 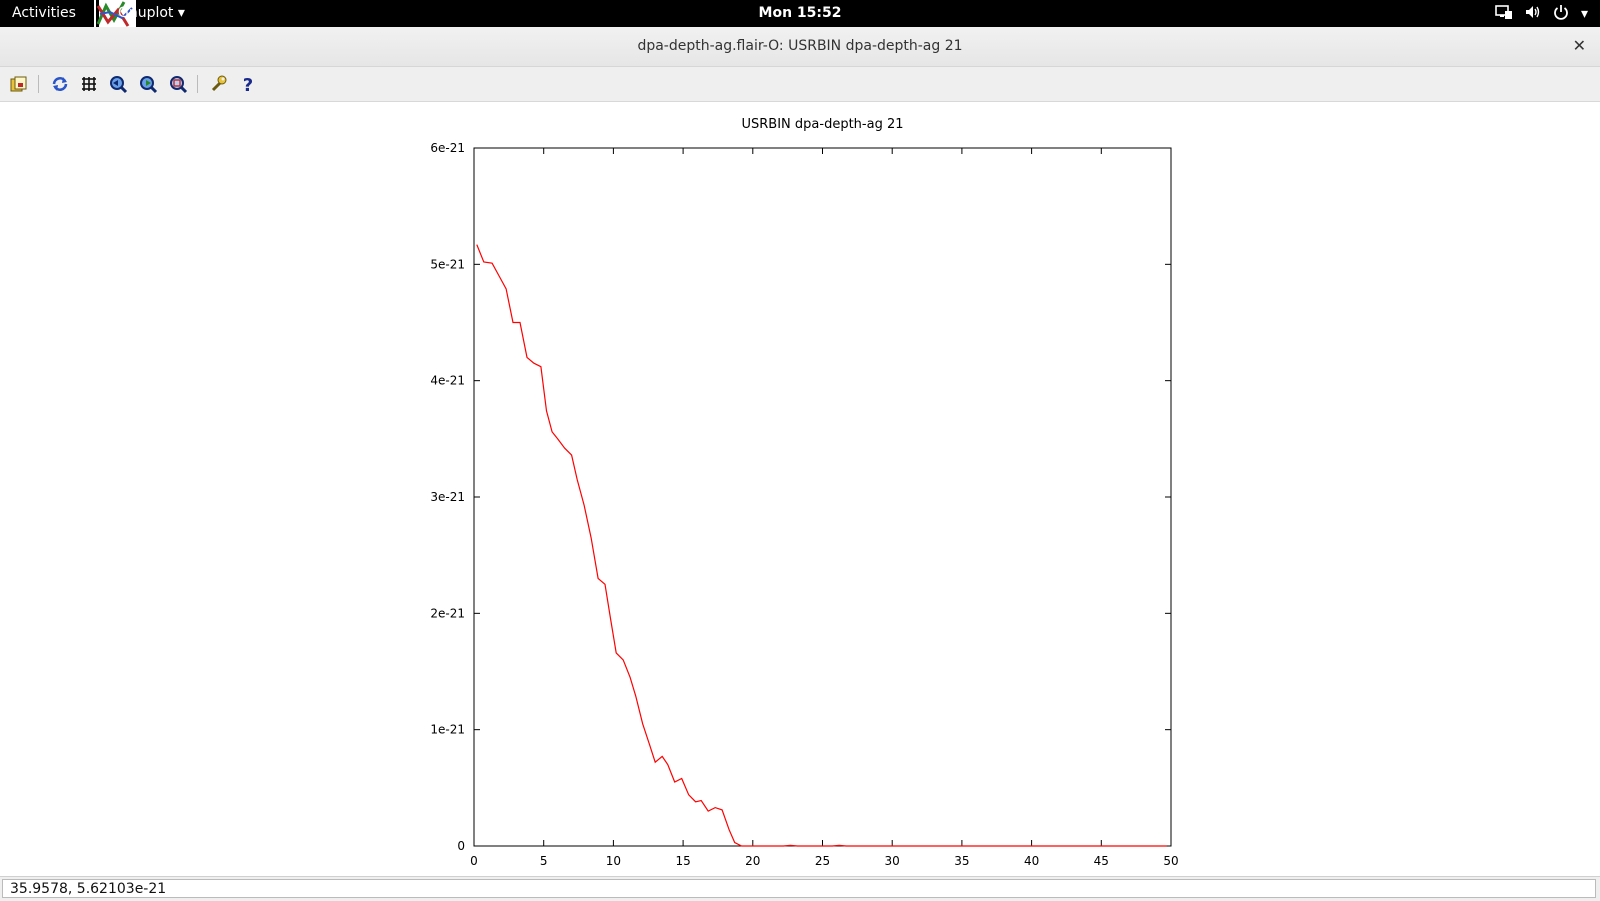 What do you see at coordinates (1541, 14) in the screenshot?
I see `system-tray: ▾` at bounding box center [1541, 14].